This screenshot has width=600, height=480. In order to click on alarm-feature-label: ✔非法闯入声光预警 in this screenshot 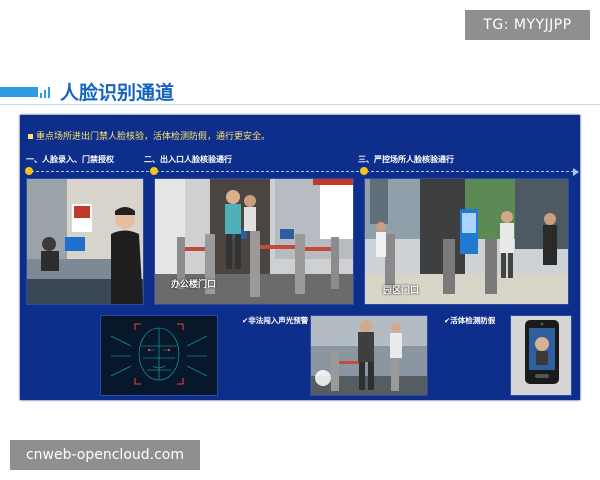, I will do `click(275, 320)`.